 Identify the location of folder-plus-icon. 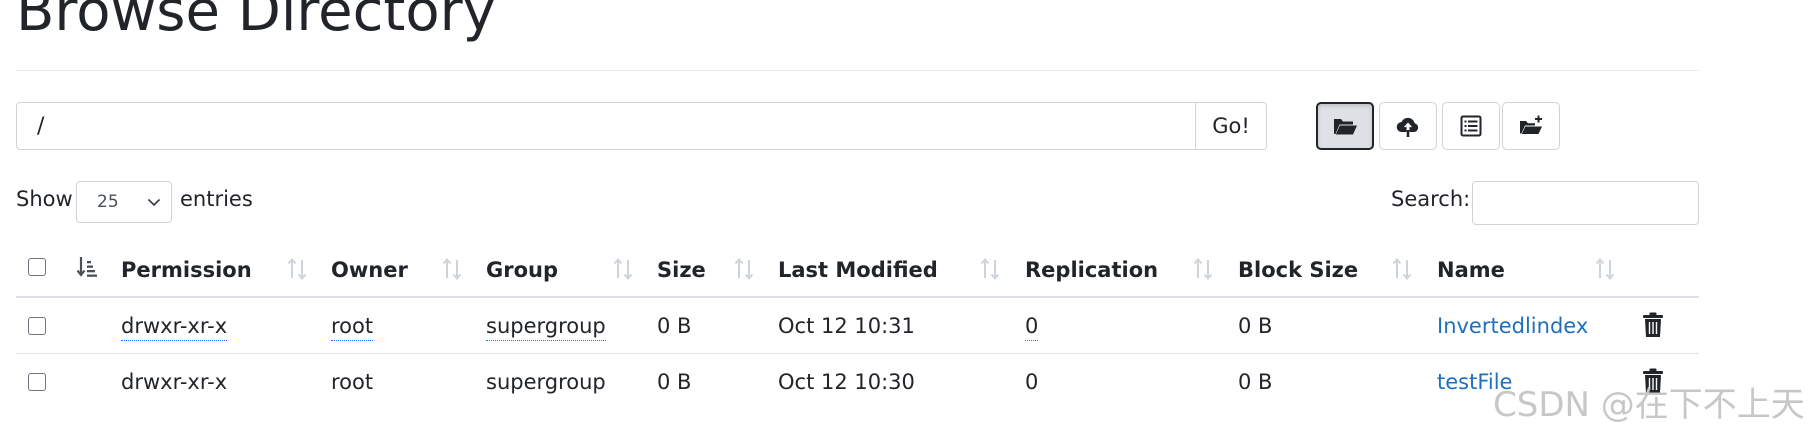
(1531, 124).